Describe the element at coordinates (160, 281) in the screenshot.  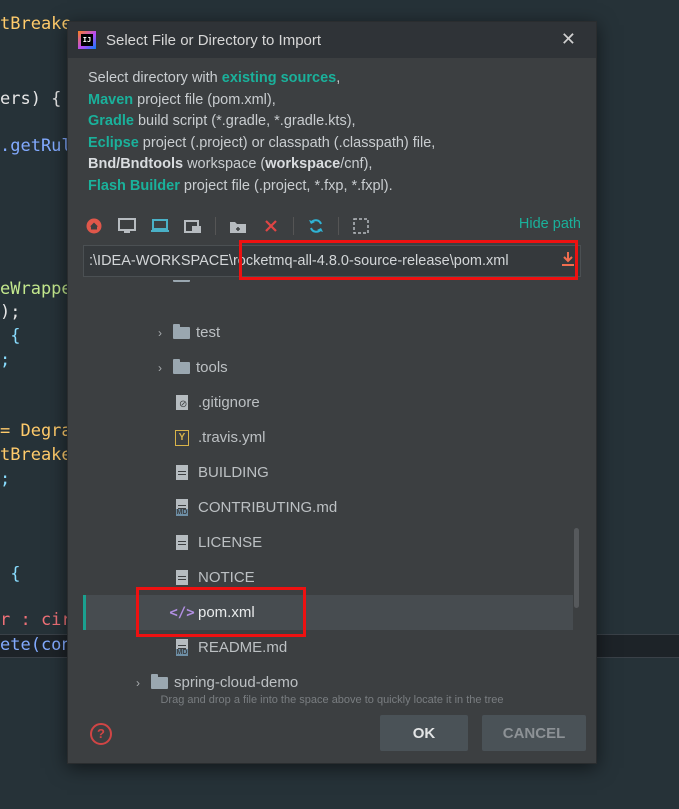
I see `chevron-down-icon: ˅` at that location.